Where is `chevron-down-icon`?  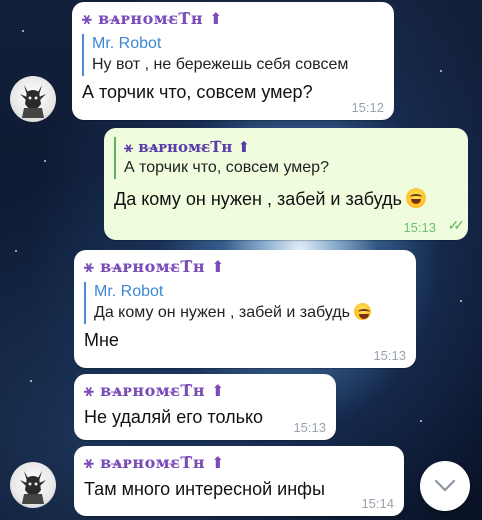 chevron-down-icon is located at coordinates (445, 485).